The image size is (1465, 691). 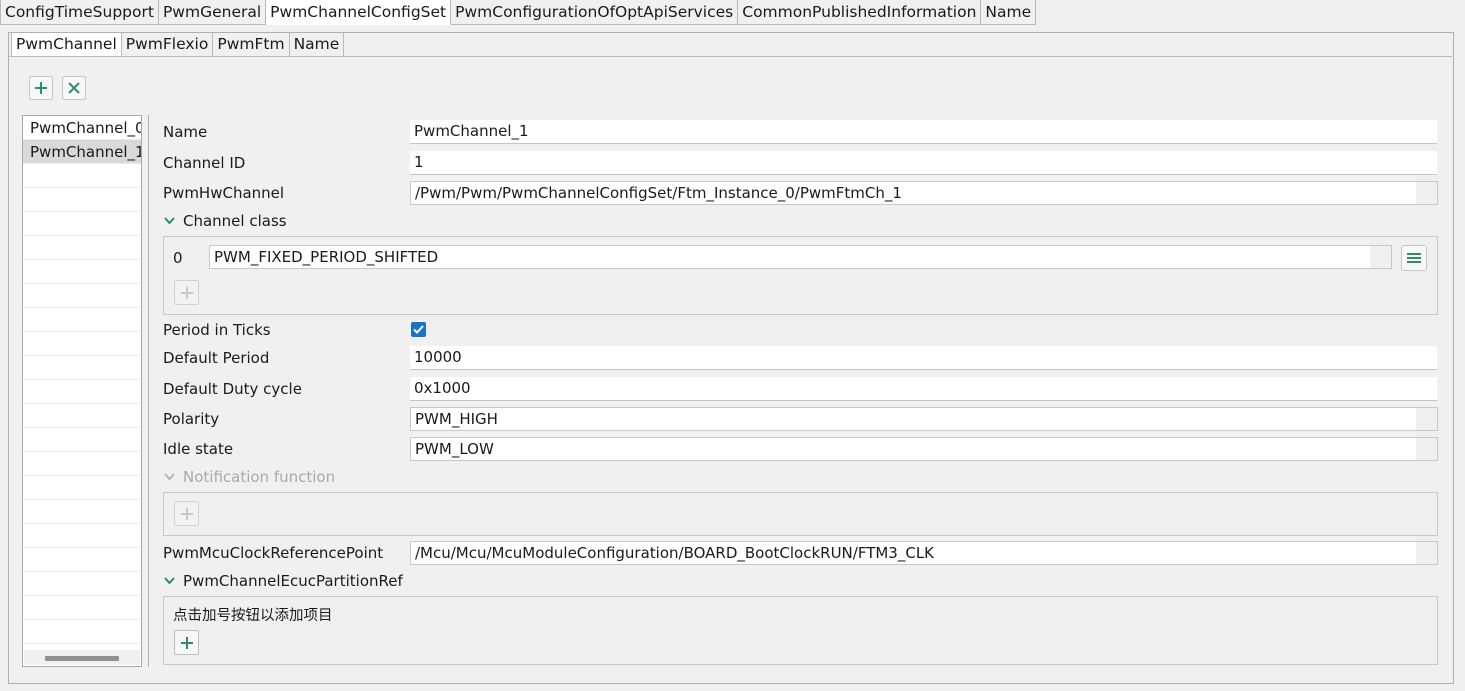 What do you see at coordinates (293, 581) in the screenshot?
I see `partition-ref-title: PwmChannelEcucPartitionRef` at bounding box center [293, 581].